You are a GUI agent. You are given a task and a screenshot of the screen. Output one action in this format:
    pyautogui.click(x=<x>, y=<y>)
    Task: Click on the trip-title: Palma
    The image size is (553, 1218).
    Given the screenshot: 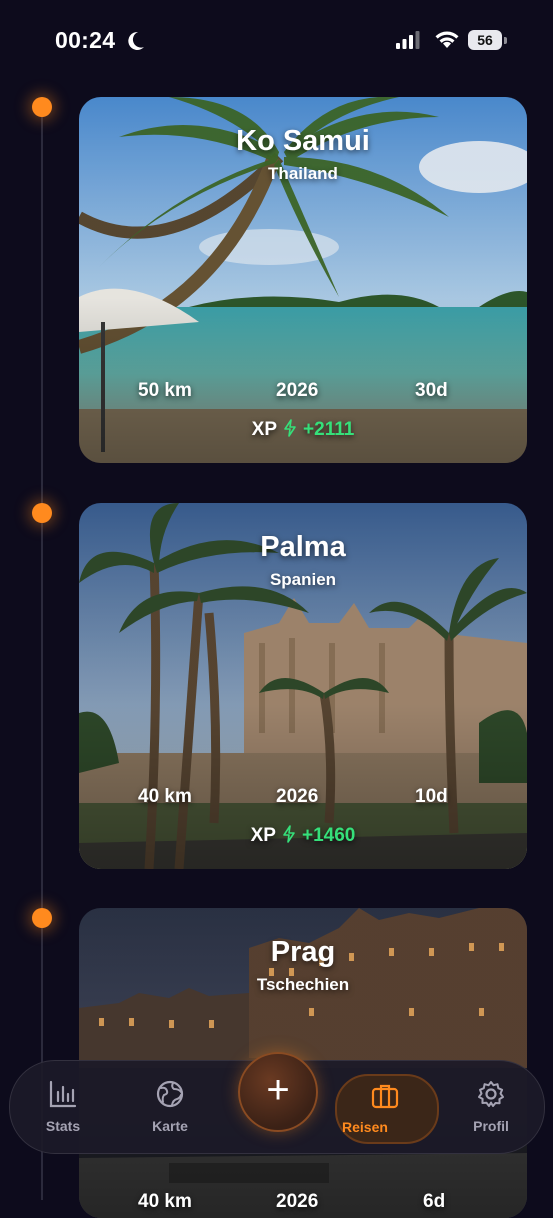 What is the action you would take?
    pyautogui.click(x=303, y=547)
    